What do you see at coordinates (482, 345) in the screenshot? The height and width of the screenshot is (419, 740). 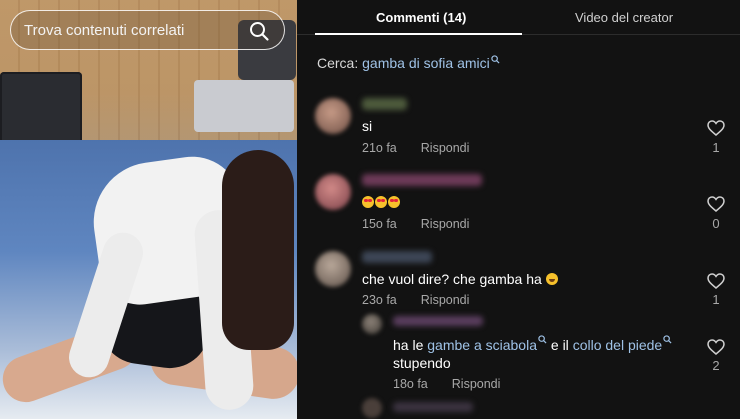 I see `search-tag-label: gambe a sciabola` at bounding box center [482, 345].